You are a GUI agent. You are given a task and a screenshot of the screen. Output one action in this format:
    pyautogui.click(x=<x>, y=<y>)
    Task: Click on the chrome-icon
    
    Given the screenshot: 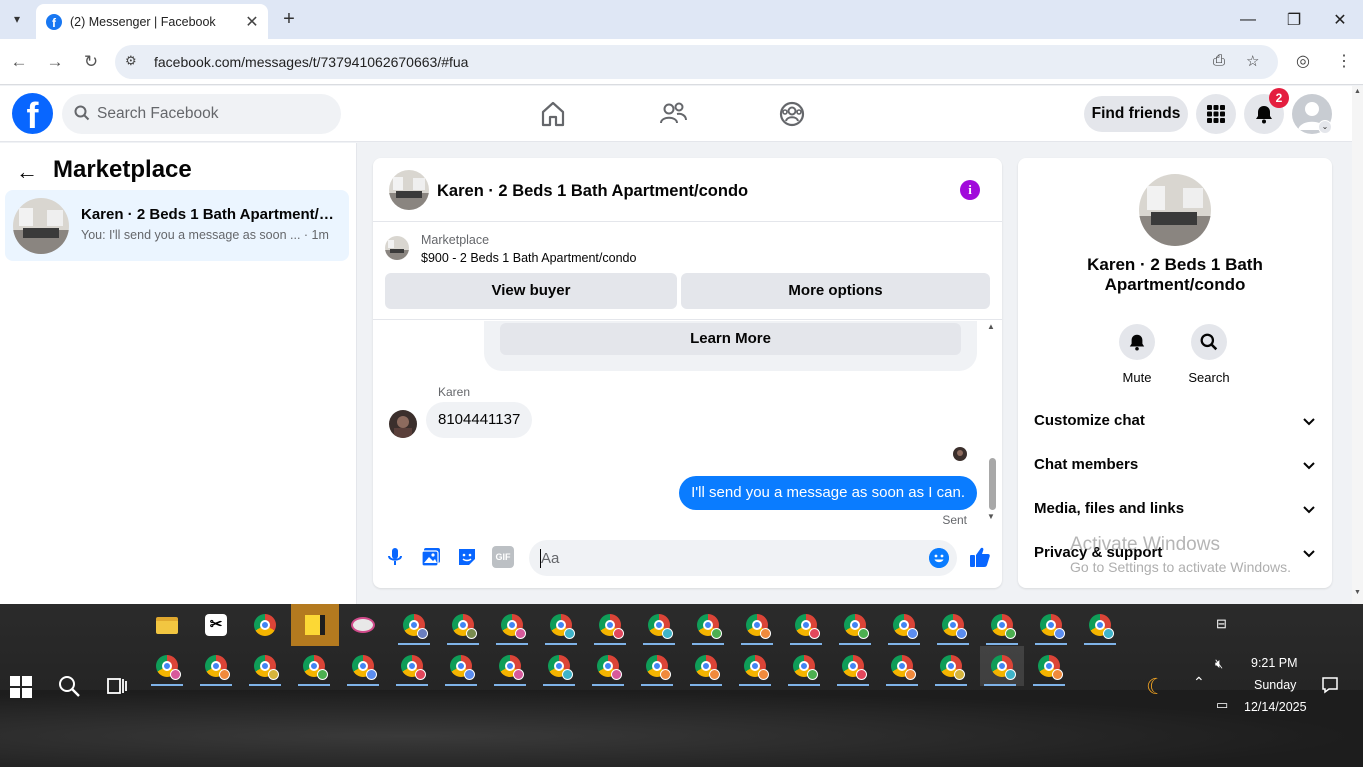 What is the action you would take?
    pyautogui.click(x=265, y=625)
    